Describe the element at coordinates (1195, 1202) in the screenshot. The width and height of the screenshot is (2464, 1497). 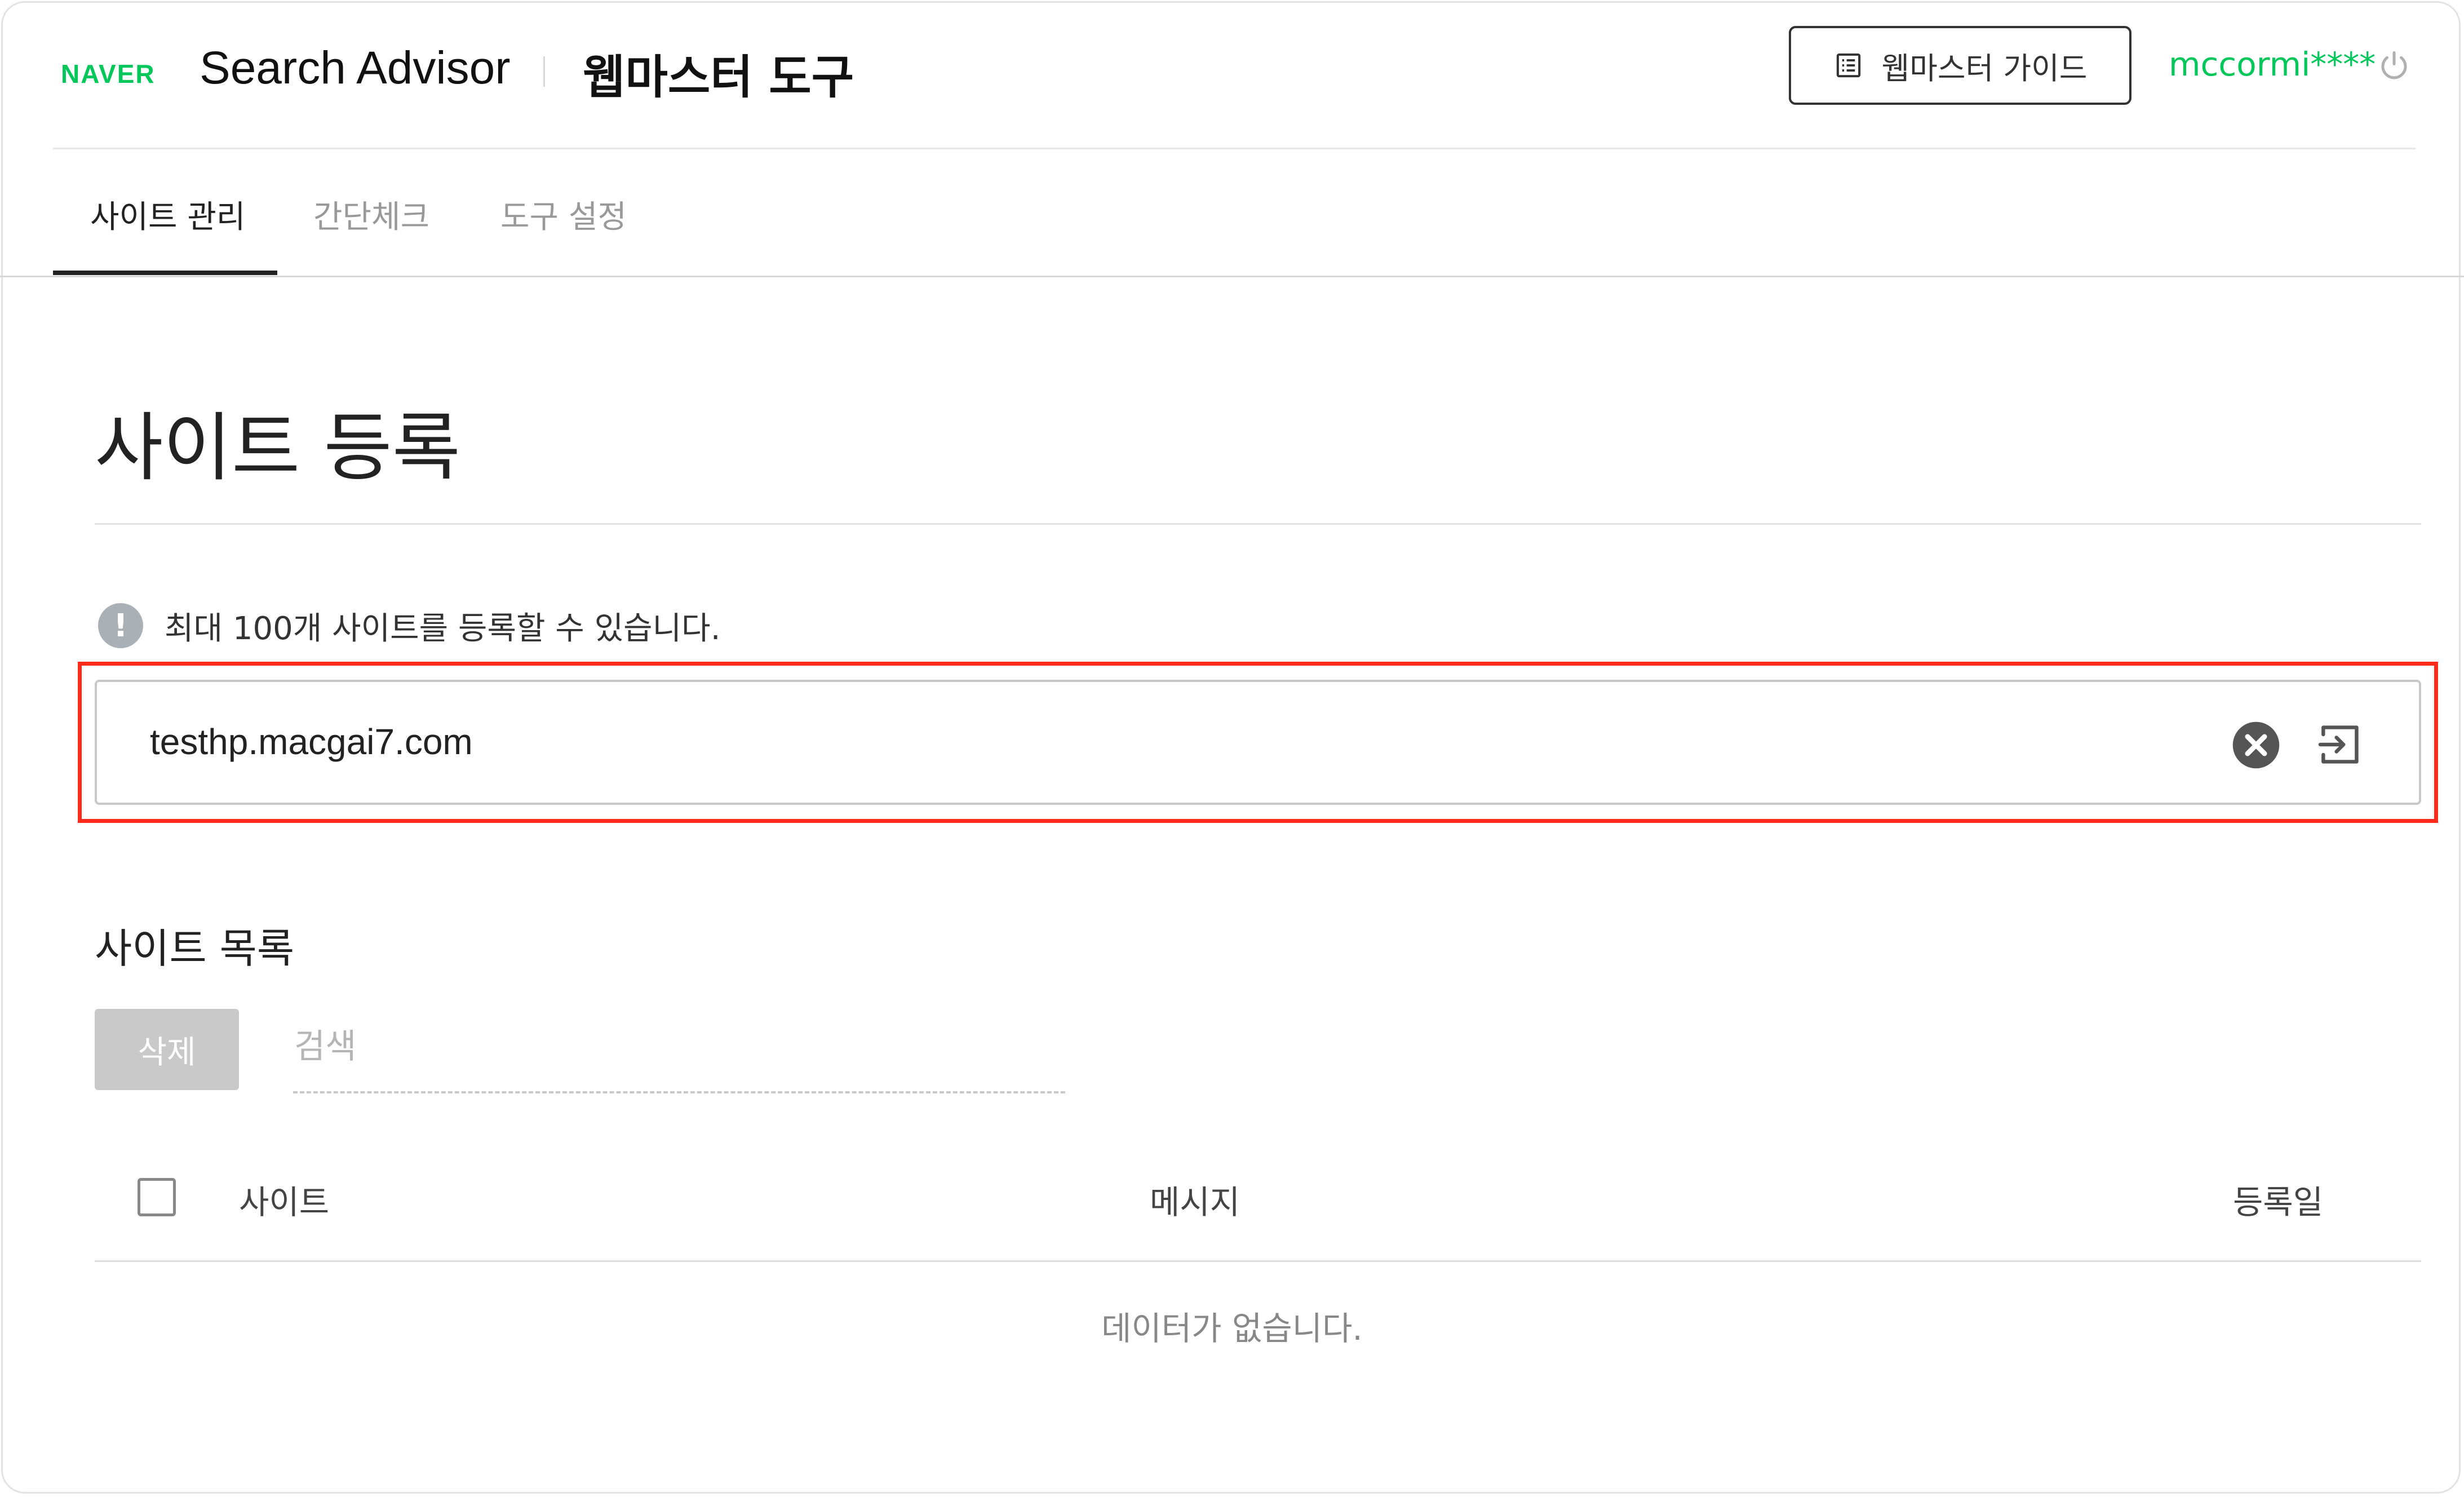
I see `column-header-message: 메시지` at that location.